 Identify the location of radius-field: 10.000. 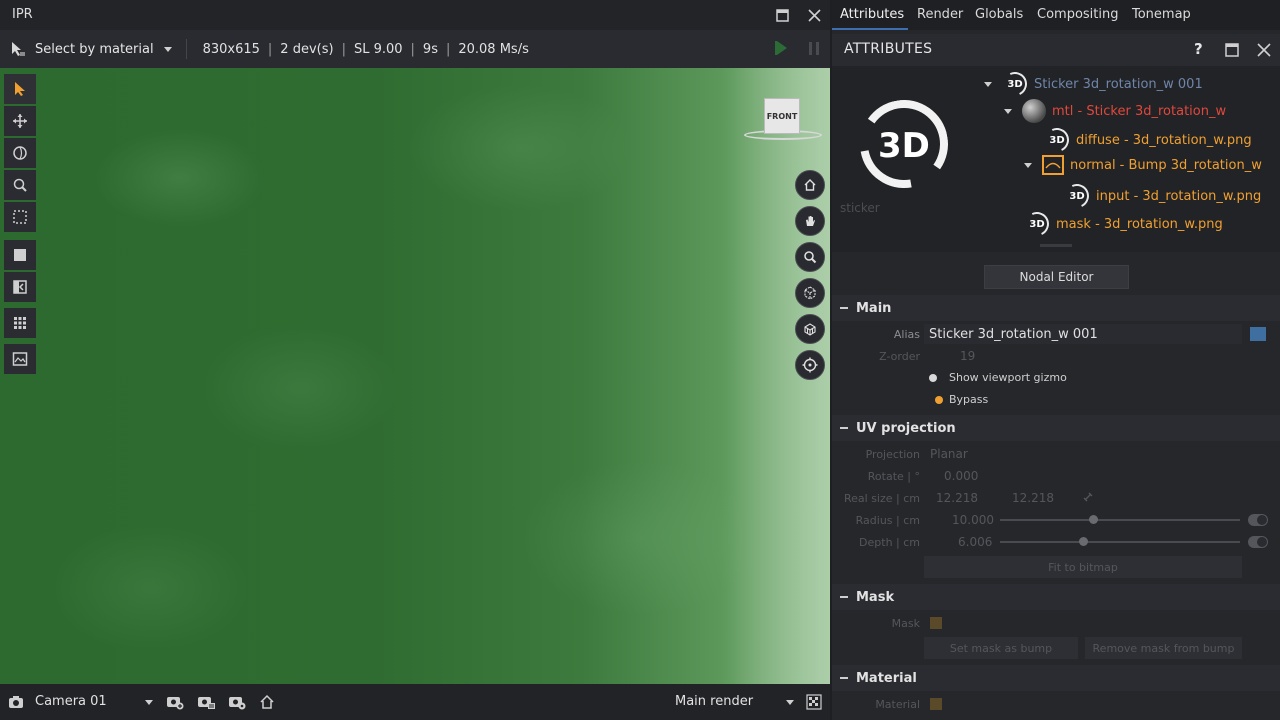
(973, 520).